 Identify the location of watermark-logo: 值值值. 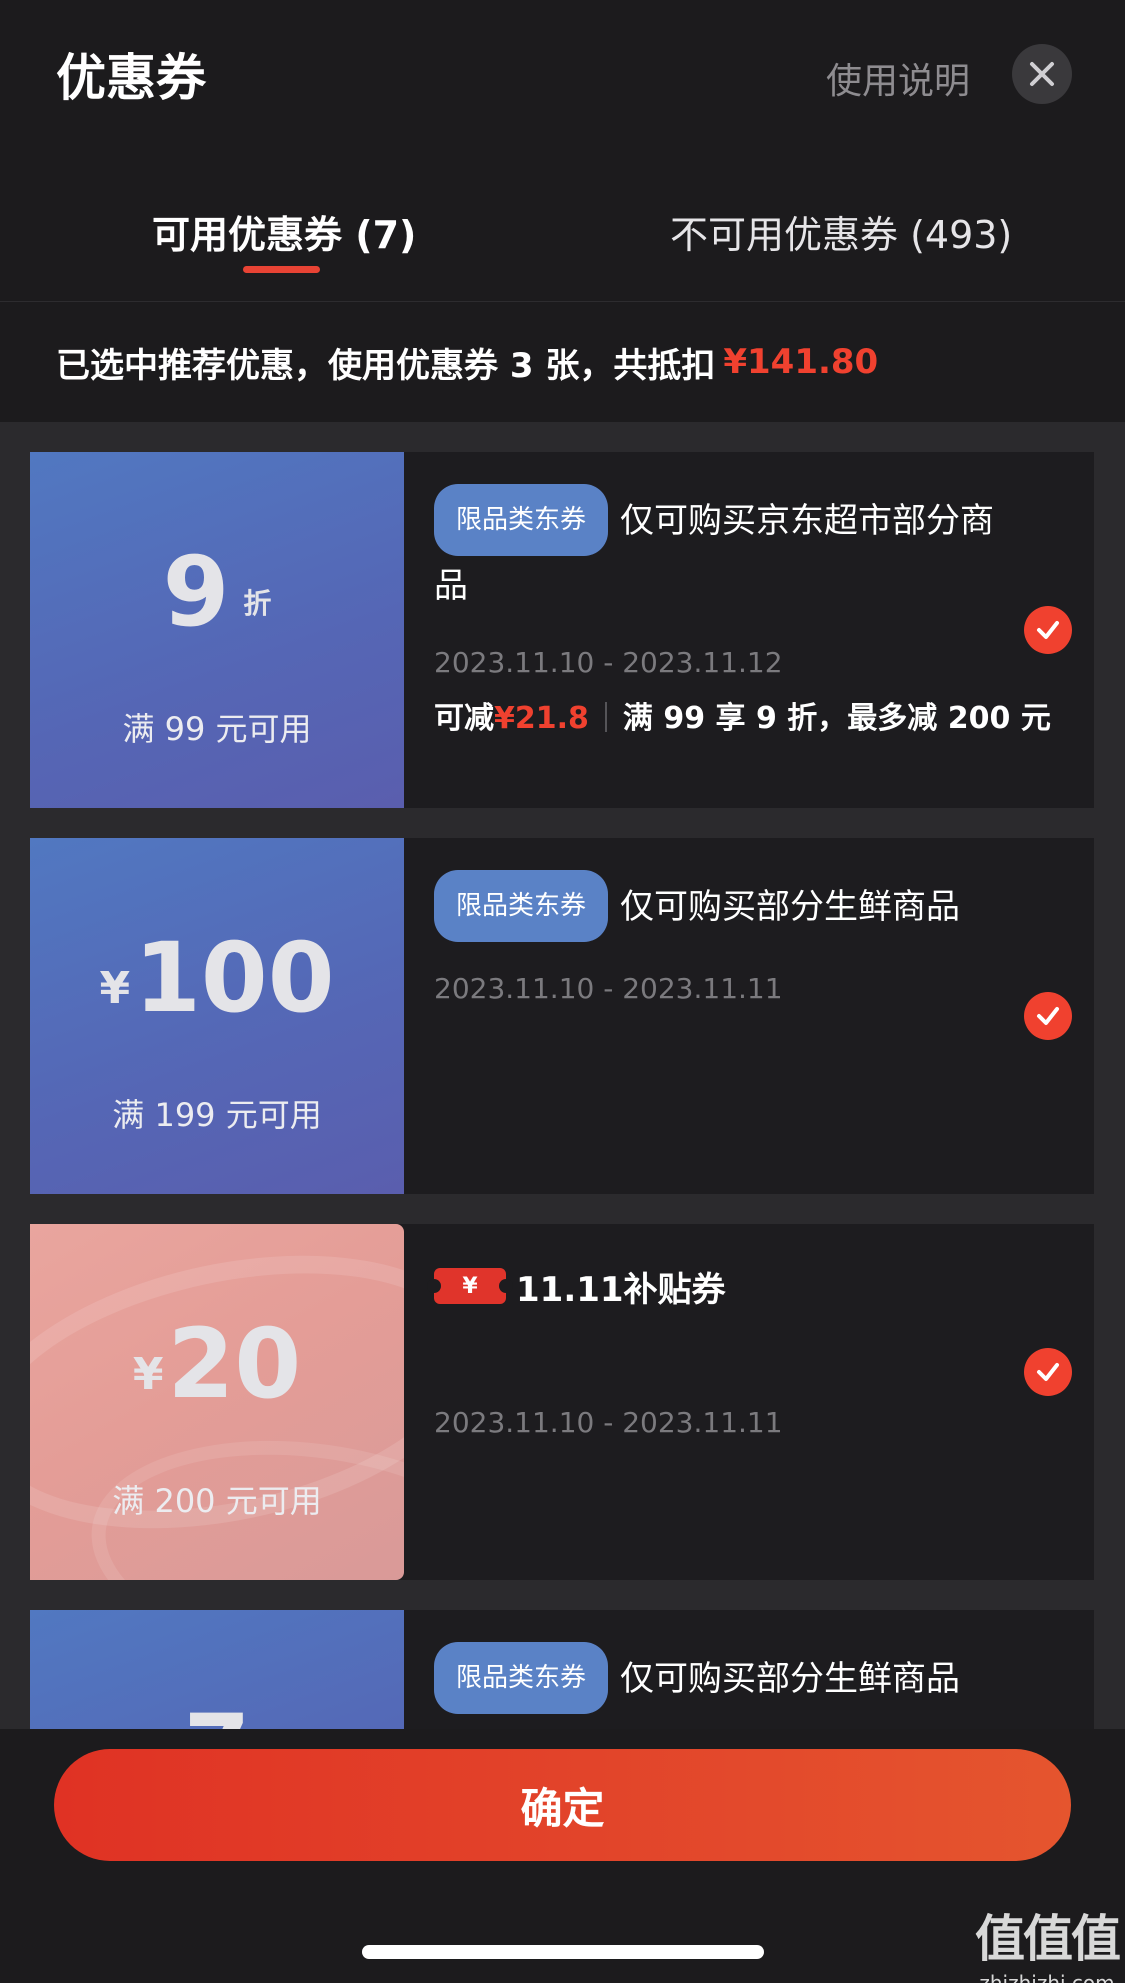
(1048, 1939).